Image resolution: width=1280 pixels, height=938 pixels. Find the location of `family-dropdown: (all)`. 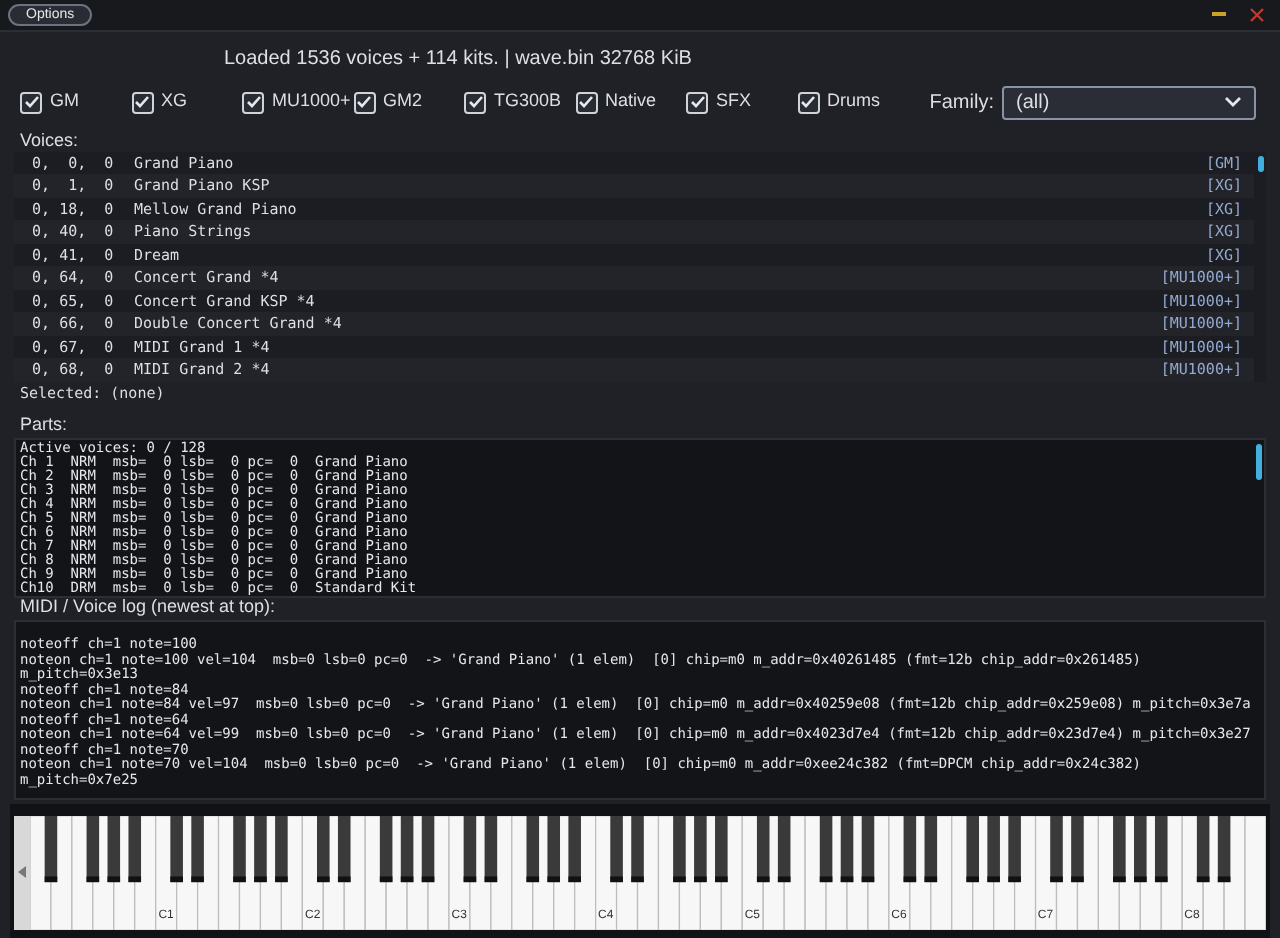

family-dropdown: (all) is located at coordinates (1129, 102).